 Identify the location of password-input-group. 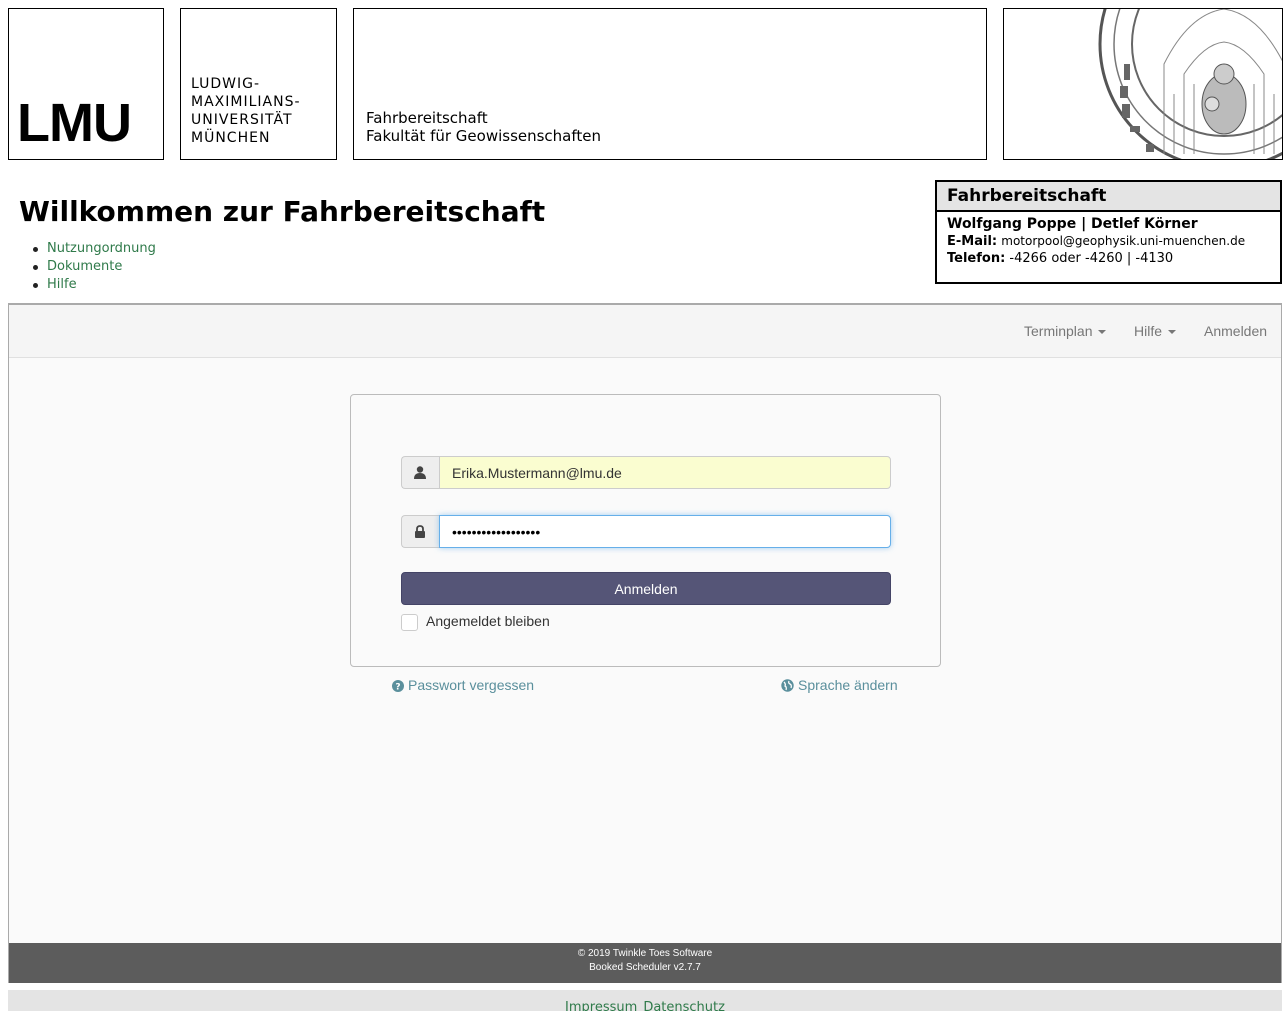
(646, 531).